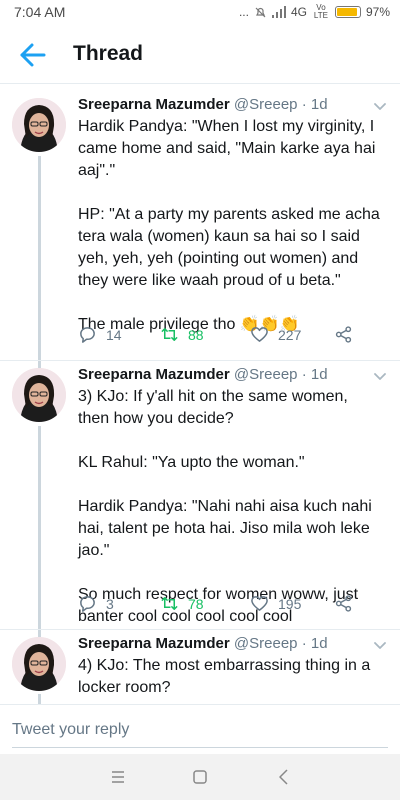 The image size is (400, 800). Describe the element at coordinates (119, 603) in the screenshot. I see `reply-button: 3` at that location.